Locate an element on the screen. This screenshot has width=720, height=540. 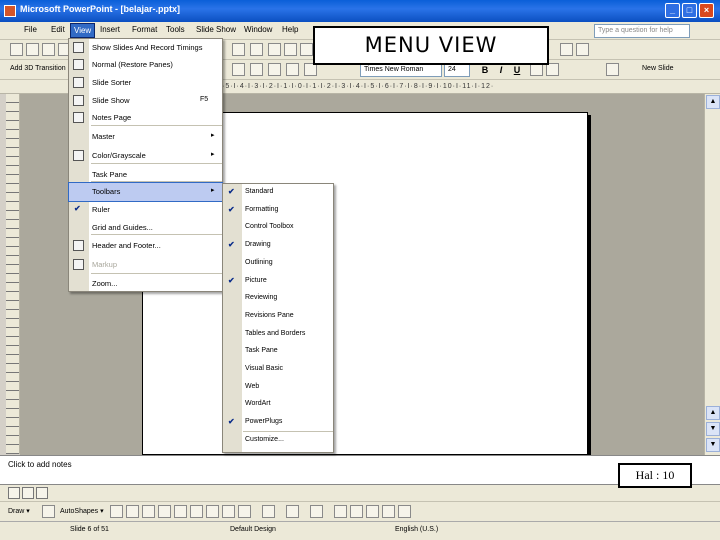
bold-button: B is located at coordinates (485, 70).